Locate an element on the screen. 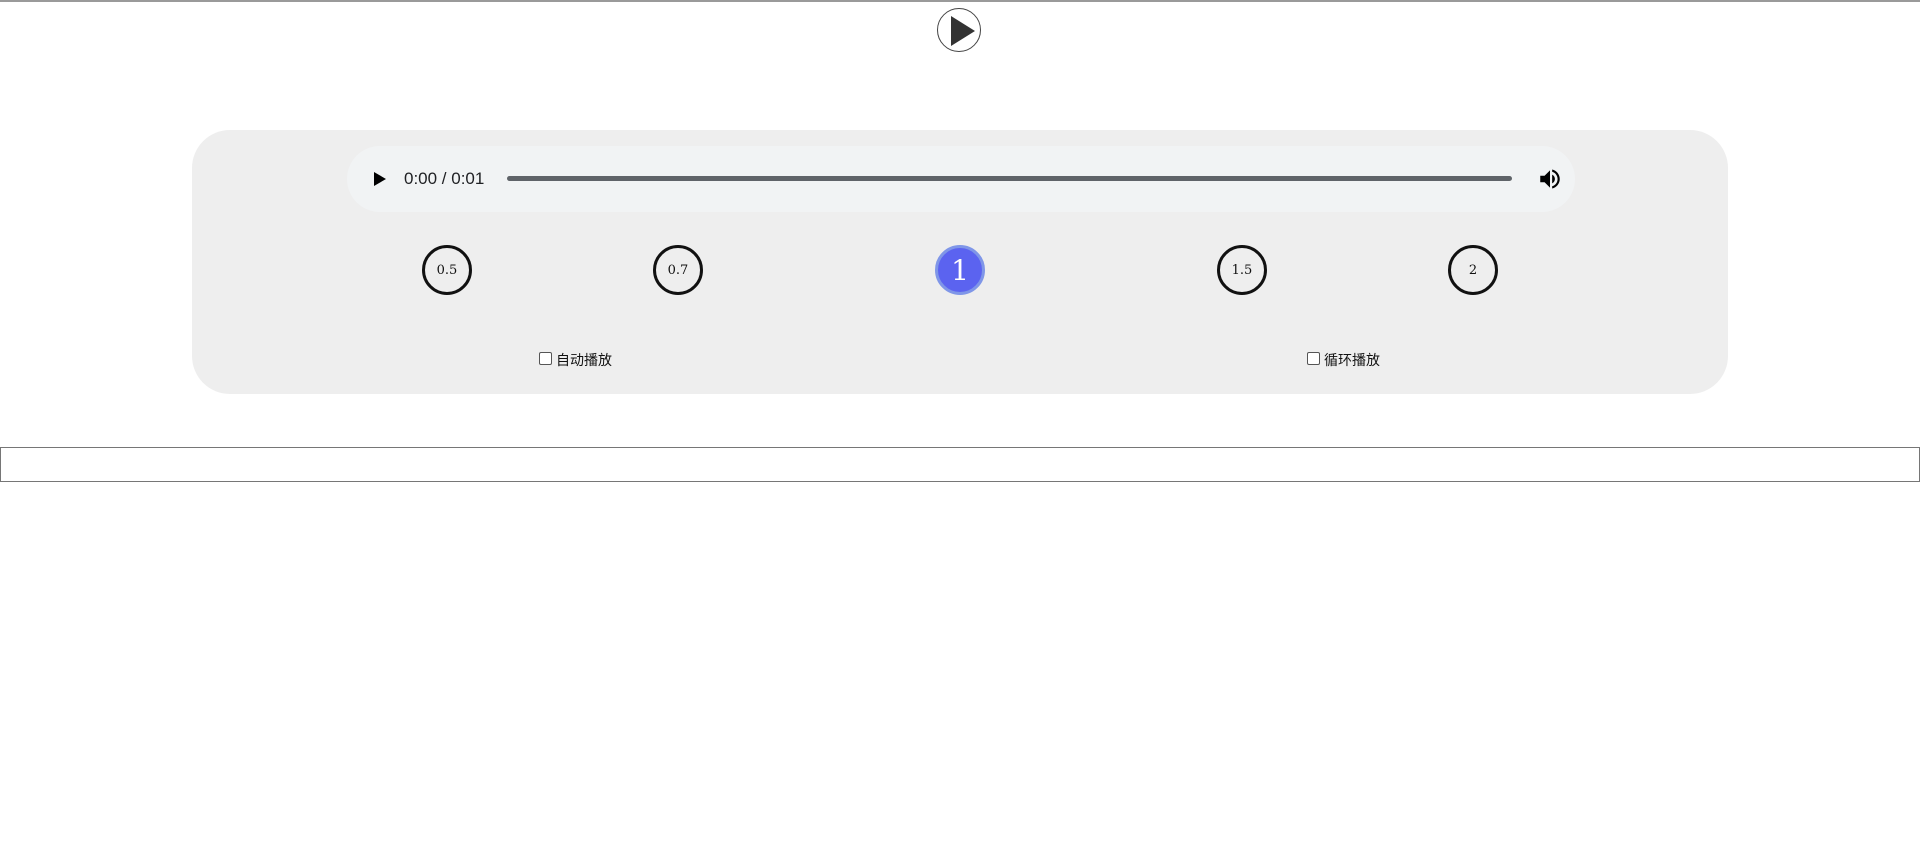  speed-button-1: 1 is located at coordinates (960, 270).